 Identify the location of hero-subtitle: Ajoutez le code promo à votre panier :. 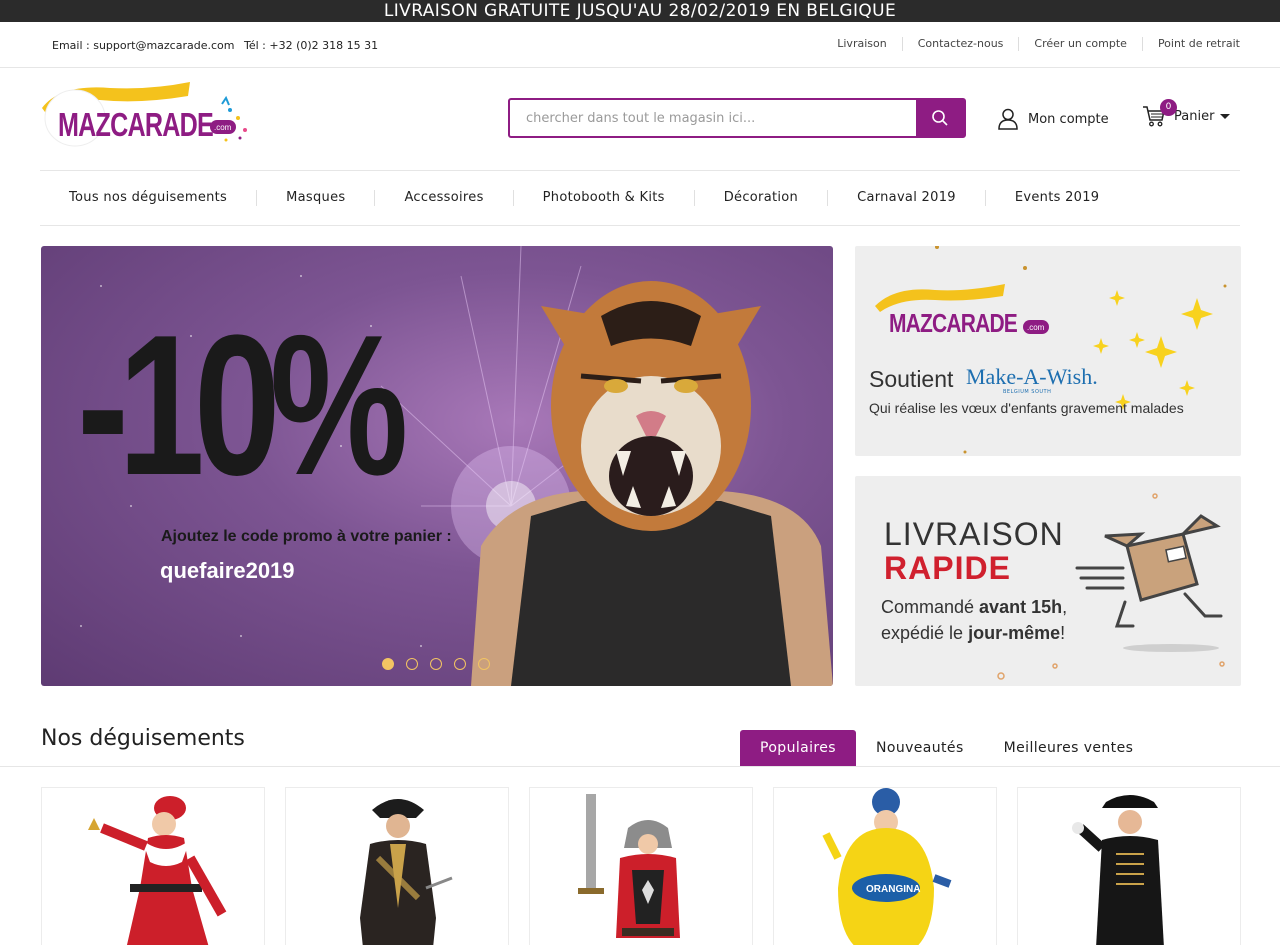
(306, 536).